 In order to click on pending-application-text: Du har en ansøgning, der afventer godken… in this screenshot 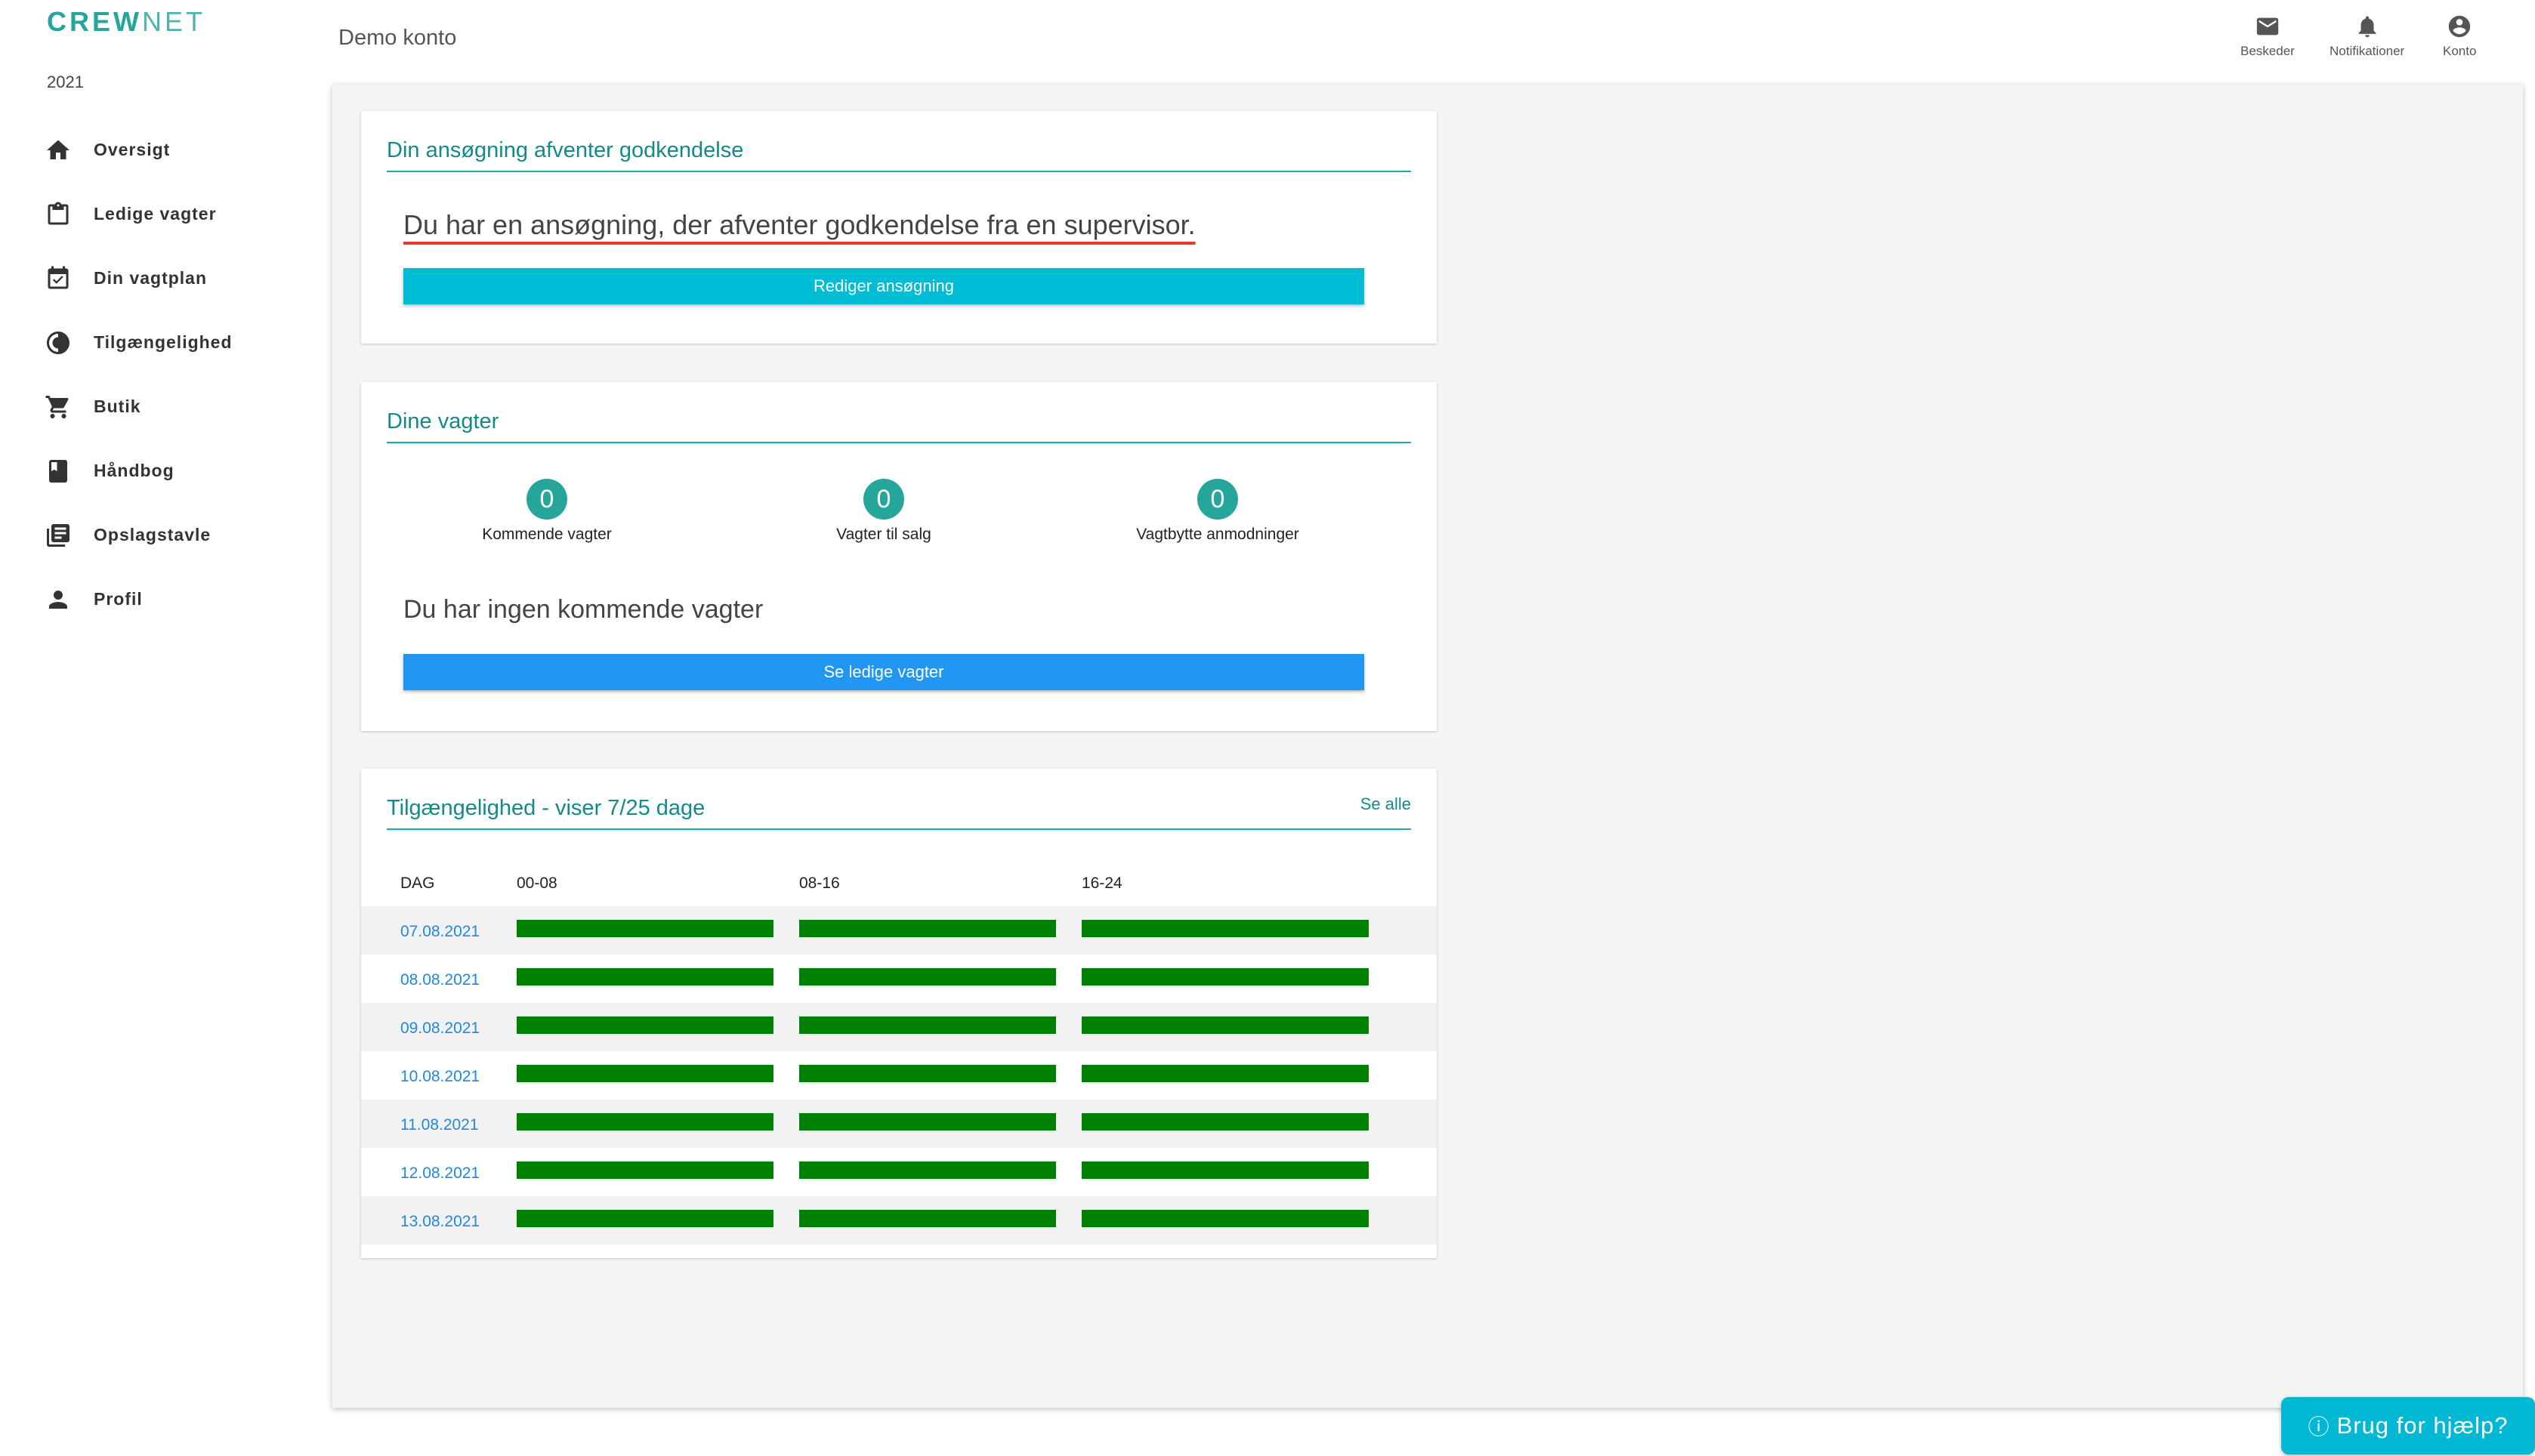, I will do `click(800, 224)`.